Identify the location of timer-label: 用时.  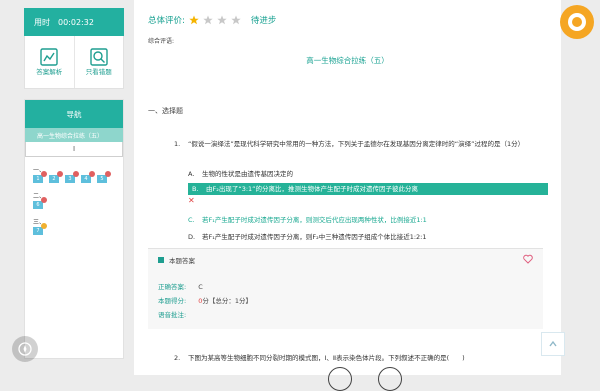
(42, 22).